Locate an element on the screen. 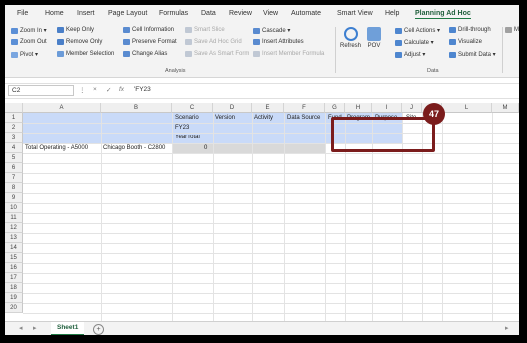 The image size is (527, 343). change-alias-button: Change Alias is located at coordinates (145, 54).